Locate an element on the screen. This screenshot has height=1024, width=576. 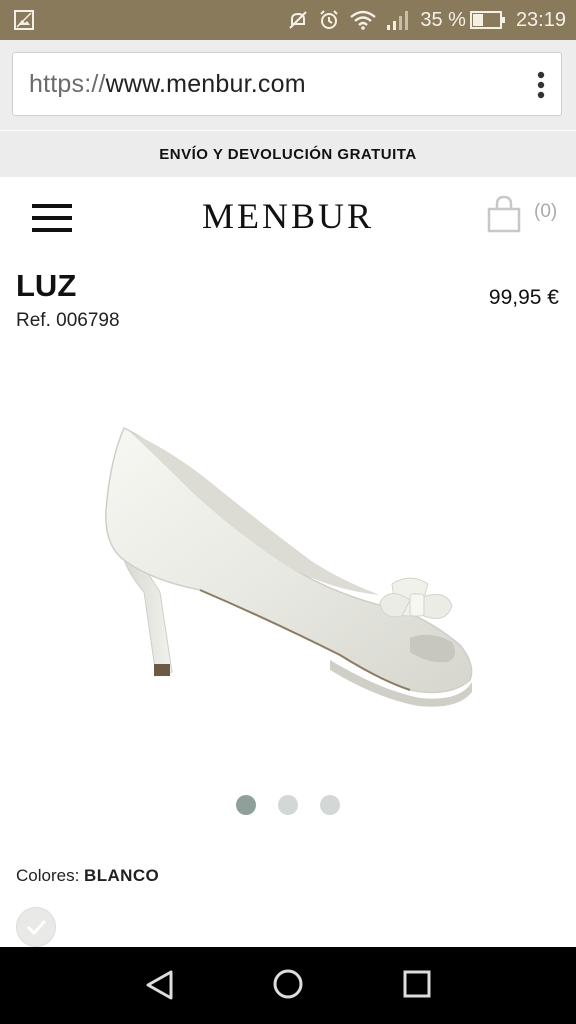
color-swatch-blanco is located at coordinates (36, 927).